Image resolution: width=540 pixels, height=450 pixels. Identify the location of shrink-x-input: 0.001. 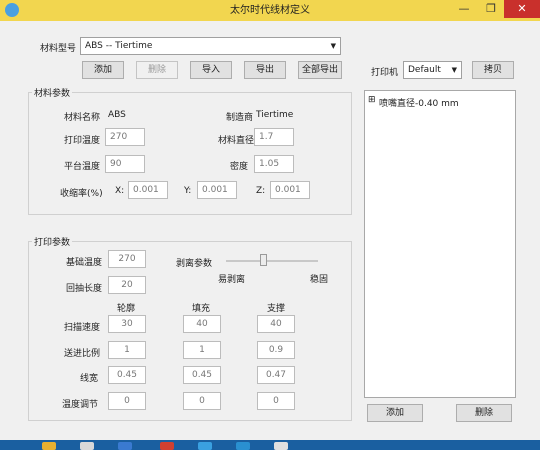
(148, 190).